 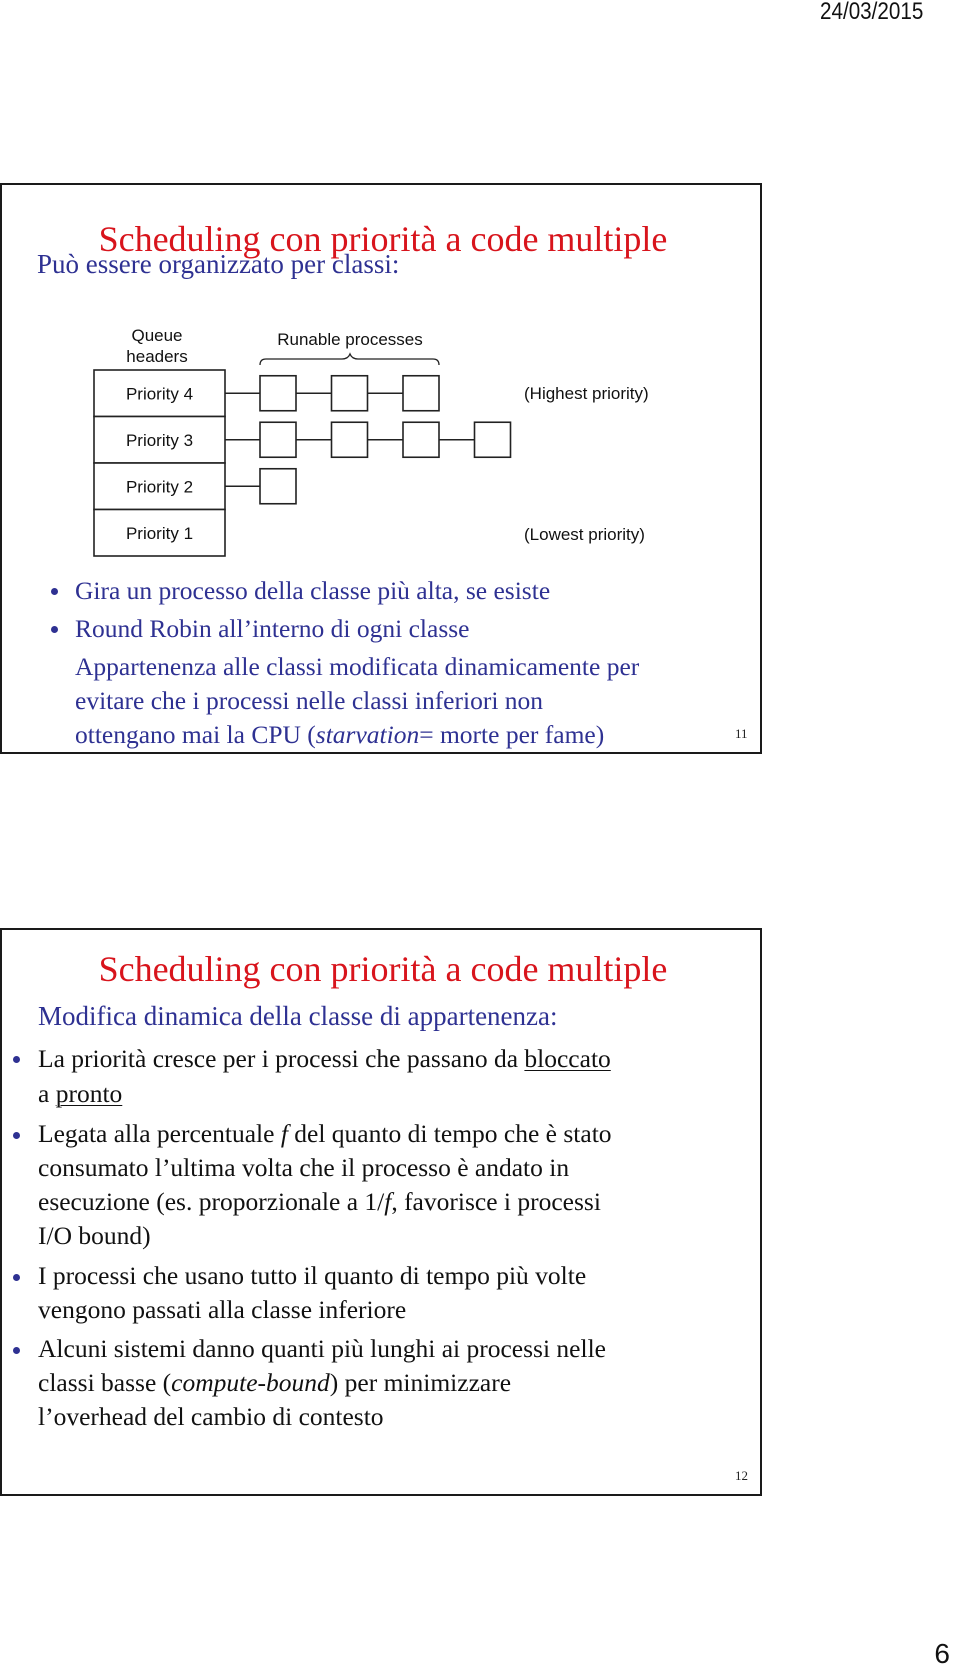 I want to click on slide-title: Scheduling con priorità a code multiple, so click(x=383, y=969).